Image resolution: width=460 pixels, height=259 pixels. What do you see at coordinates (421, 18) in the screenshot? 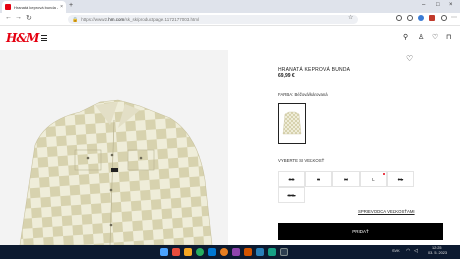
I see `extension-icon` at bounding box center [421, 18].